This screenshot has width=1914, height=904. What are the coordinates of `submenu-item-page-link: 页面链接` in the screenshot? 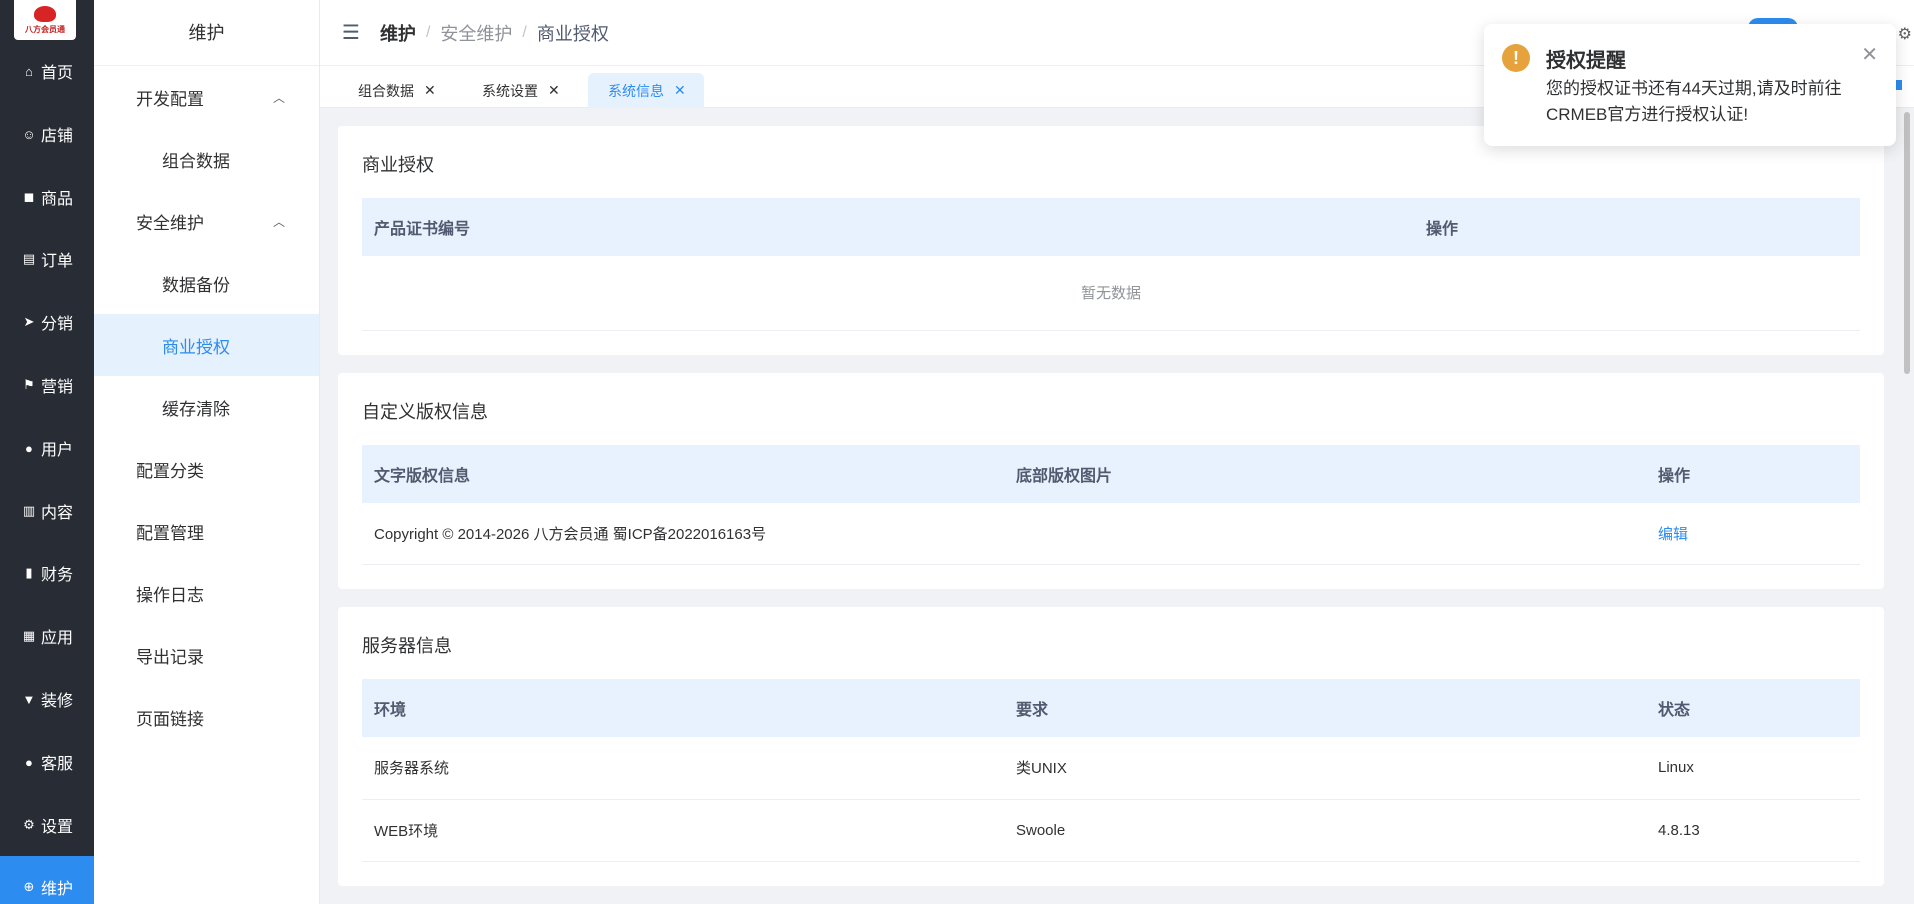 It's located at (206, 717).